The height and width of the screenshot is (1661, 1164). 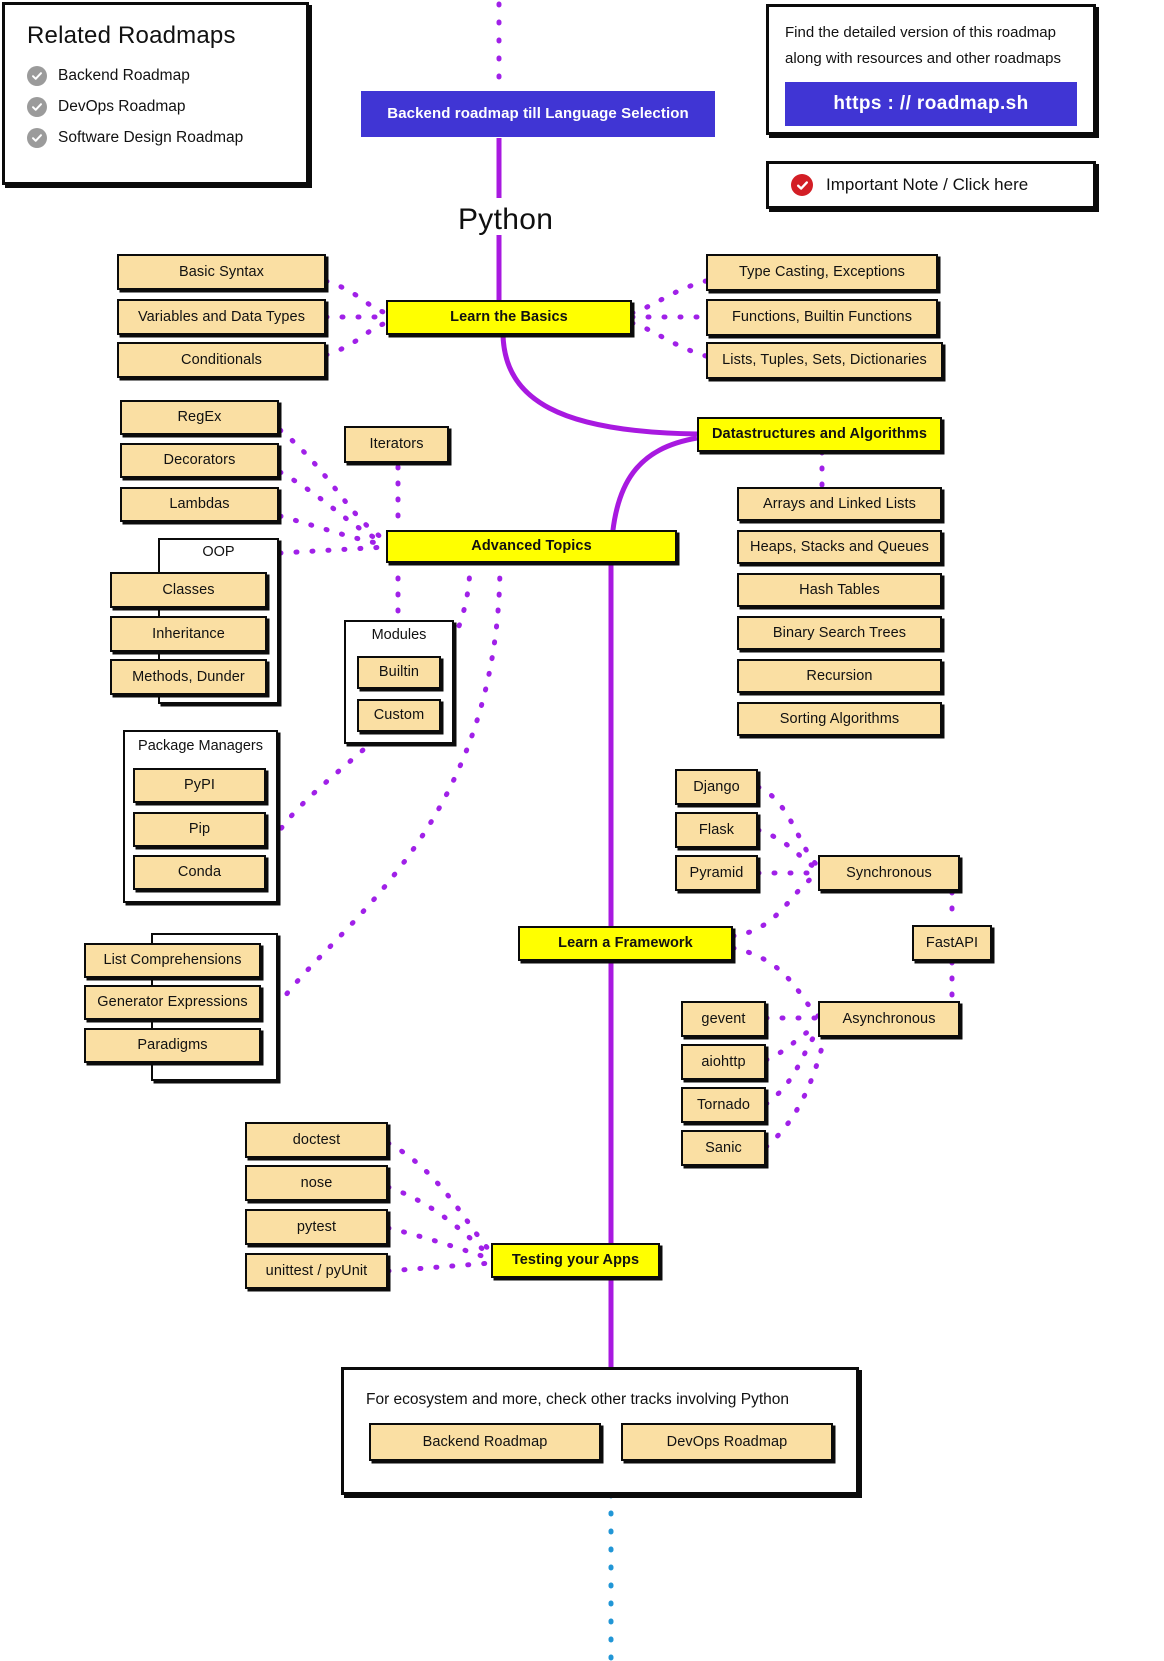 I want to click on related-roadmap-item: Software Design Roadmap, so click(x=155, y=138).